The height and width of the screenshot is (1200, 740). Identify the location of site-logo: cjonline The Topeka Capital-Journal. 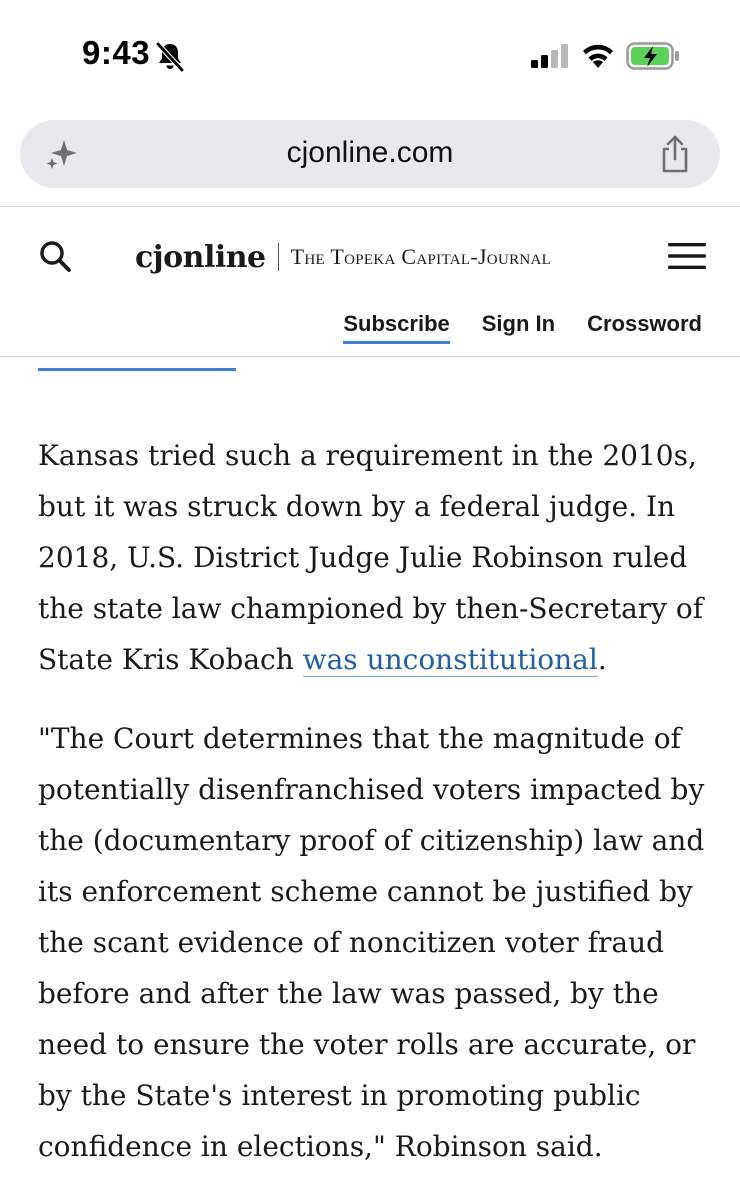
(343, 257).